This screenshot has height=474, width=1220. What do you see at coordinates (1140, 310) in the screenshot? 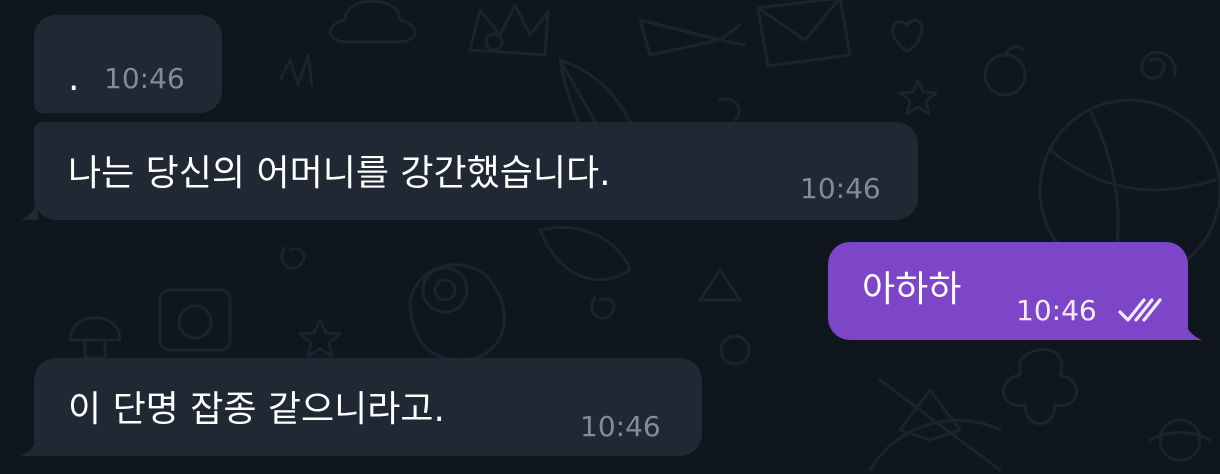
I see `double-check-icon` at bounding box center [1140, 310].